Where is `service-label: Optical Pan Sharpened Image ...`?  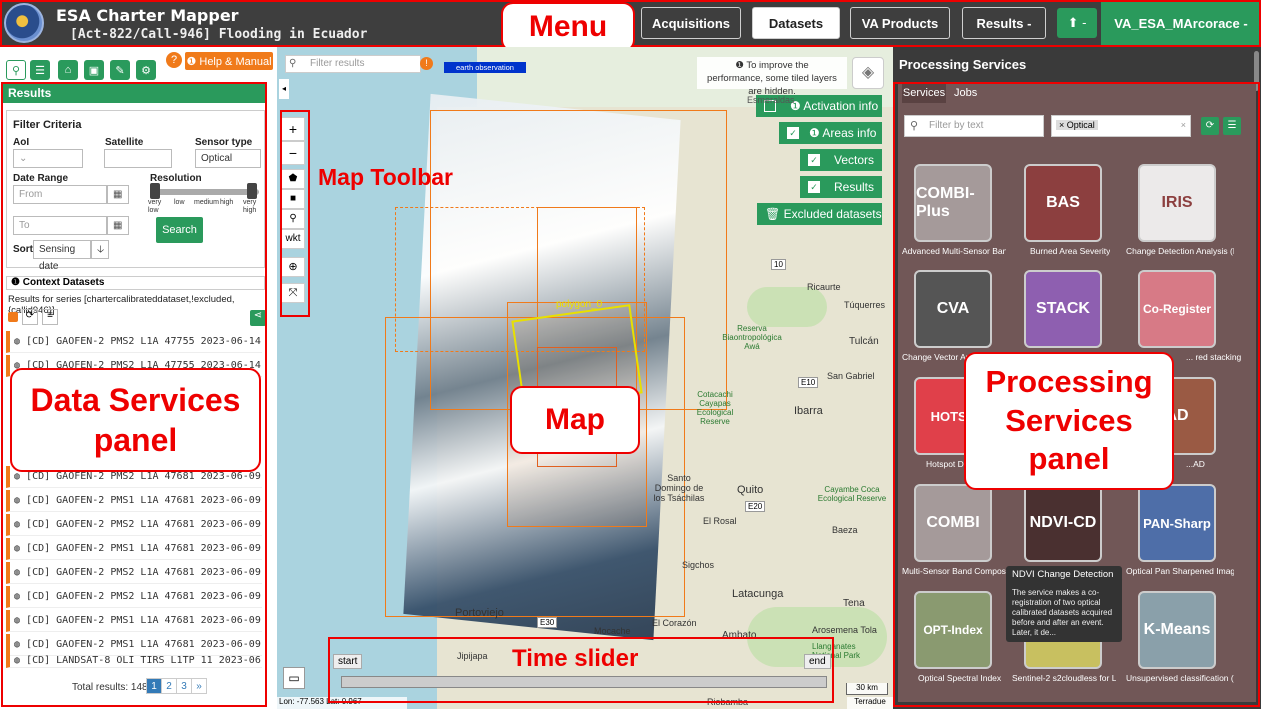 service-label: Optical Pan Sharpened Image ... is located at coordinates (1180, 571).